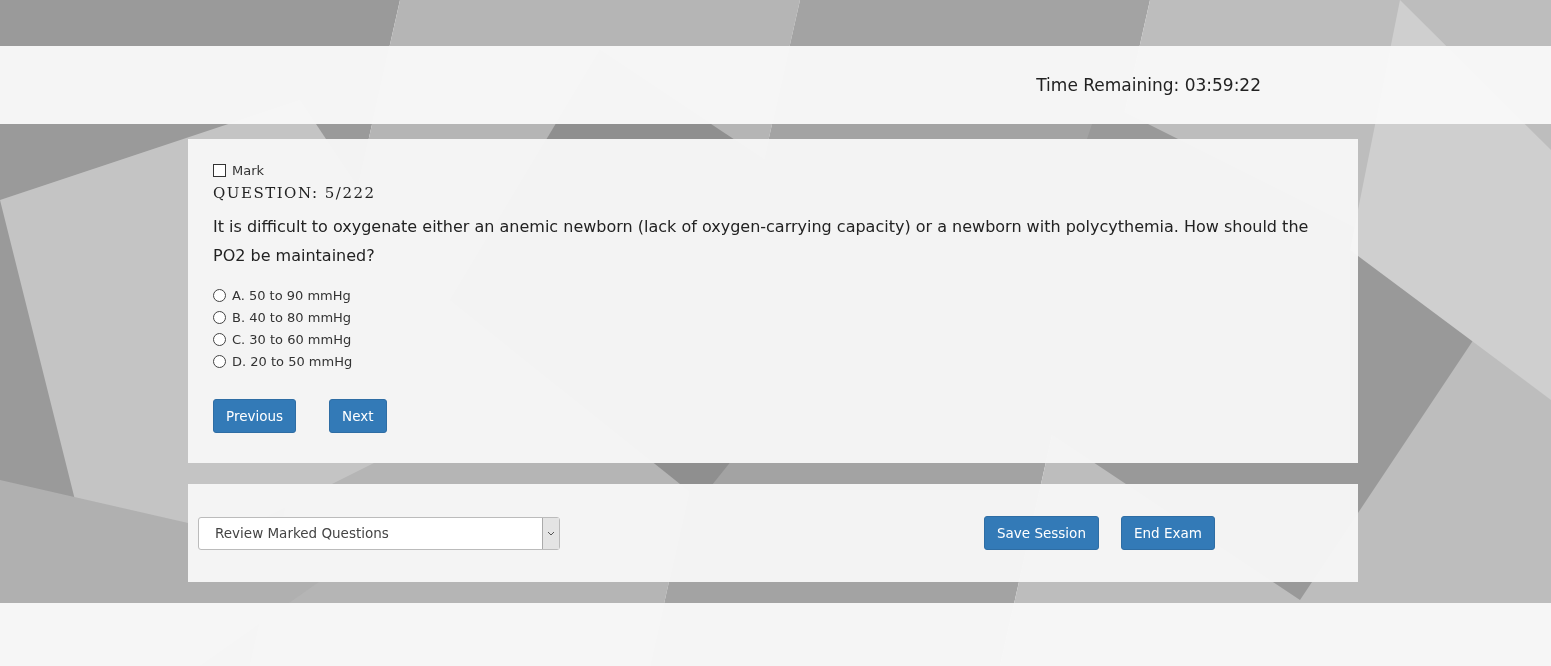 The height and width of the screenshot is (666, 1551). I want to click on next-button: Next, so click(358, 416).